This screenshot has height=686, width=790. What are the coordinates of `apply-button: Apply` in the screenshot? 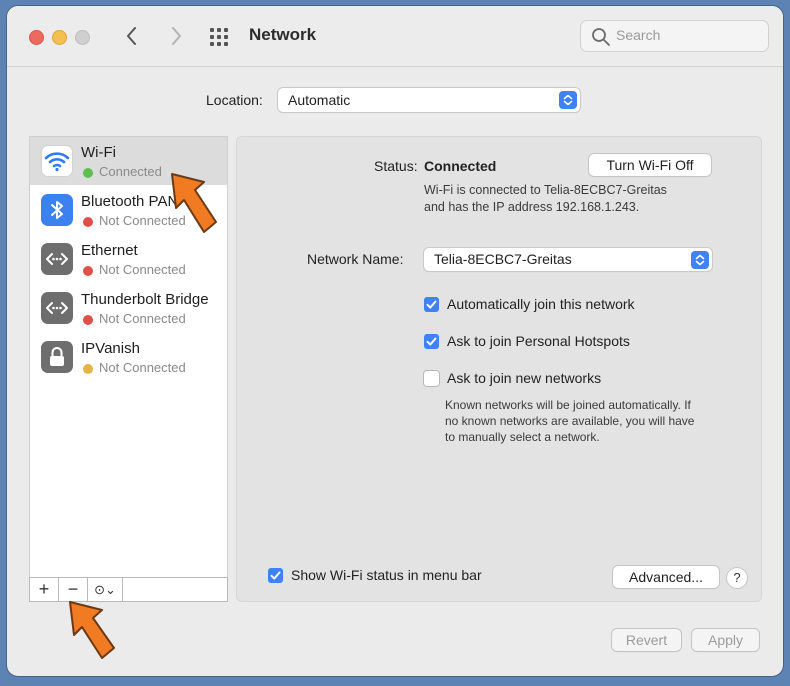 It's located at (725, 640).